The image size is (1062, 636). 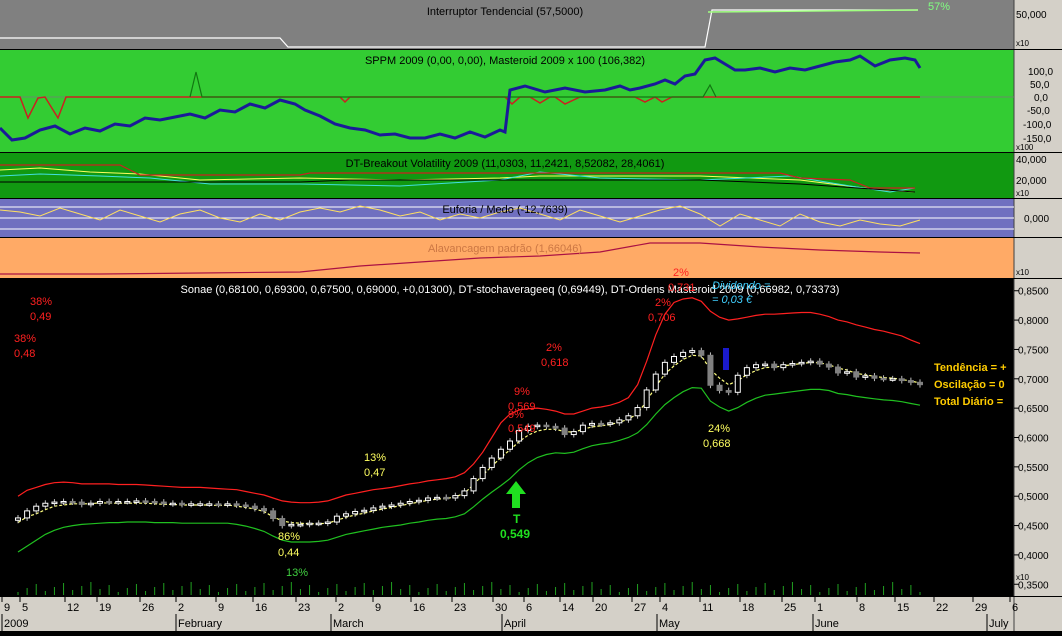 I want to click on x-month-label: June, so click(x=827, y=624).